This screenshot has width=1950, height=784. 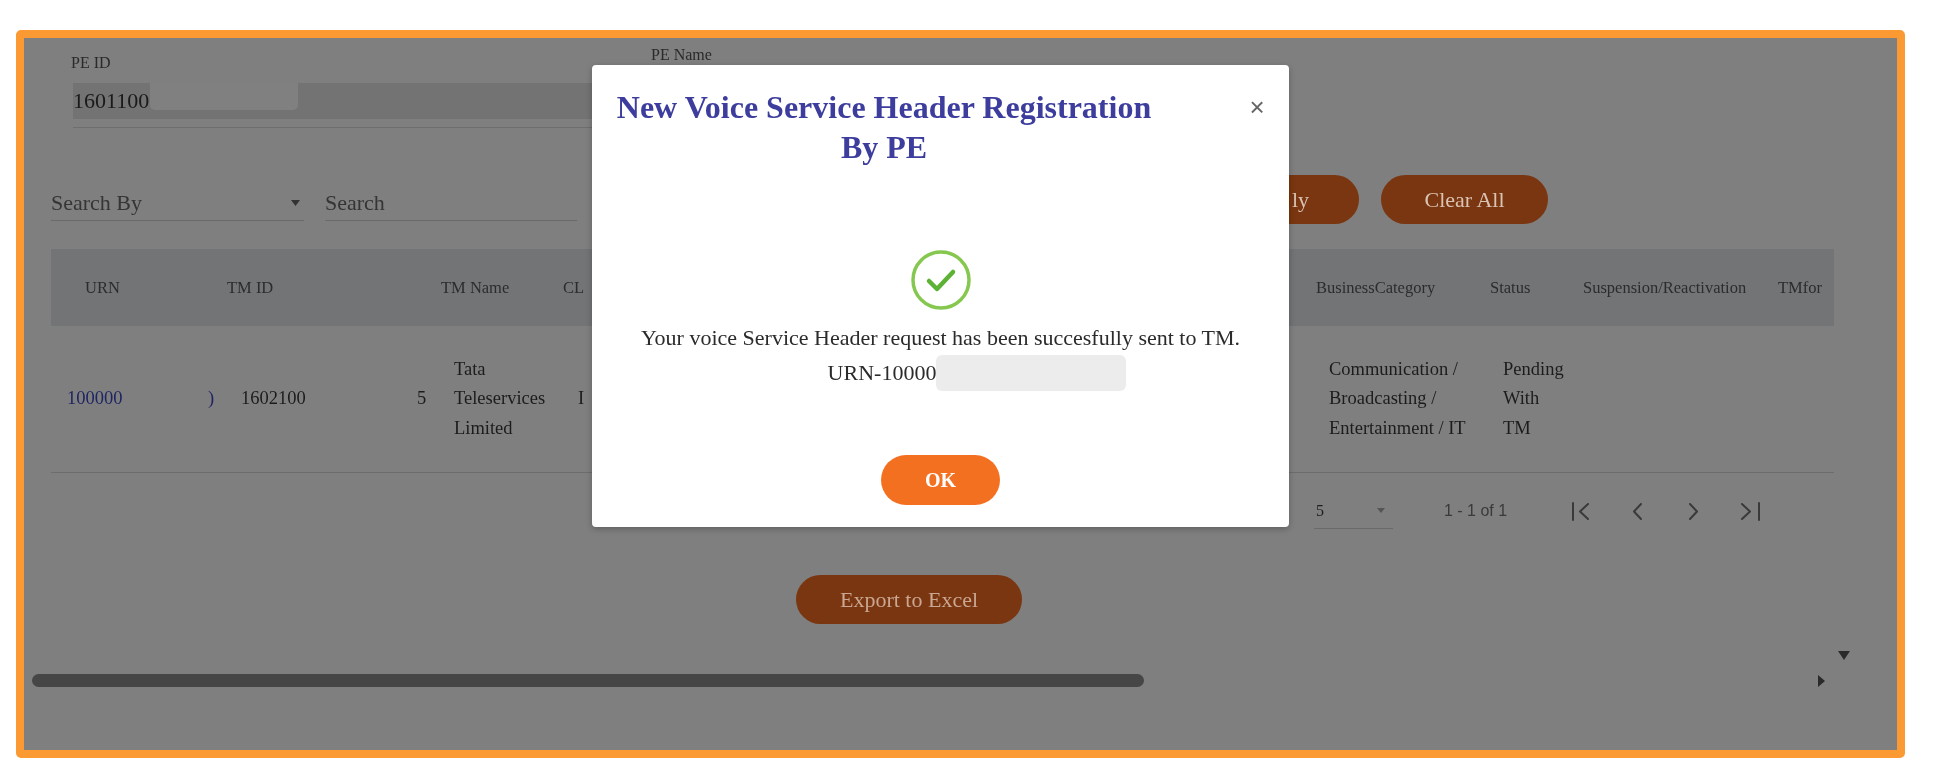 What do you see at coordinates (1510, 287) in the screenshot?
I see `column-header: Status` at bounding box center [1510, 287].